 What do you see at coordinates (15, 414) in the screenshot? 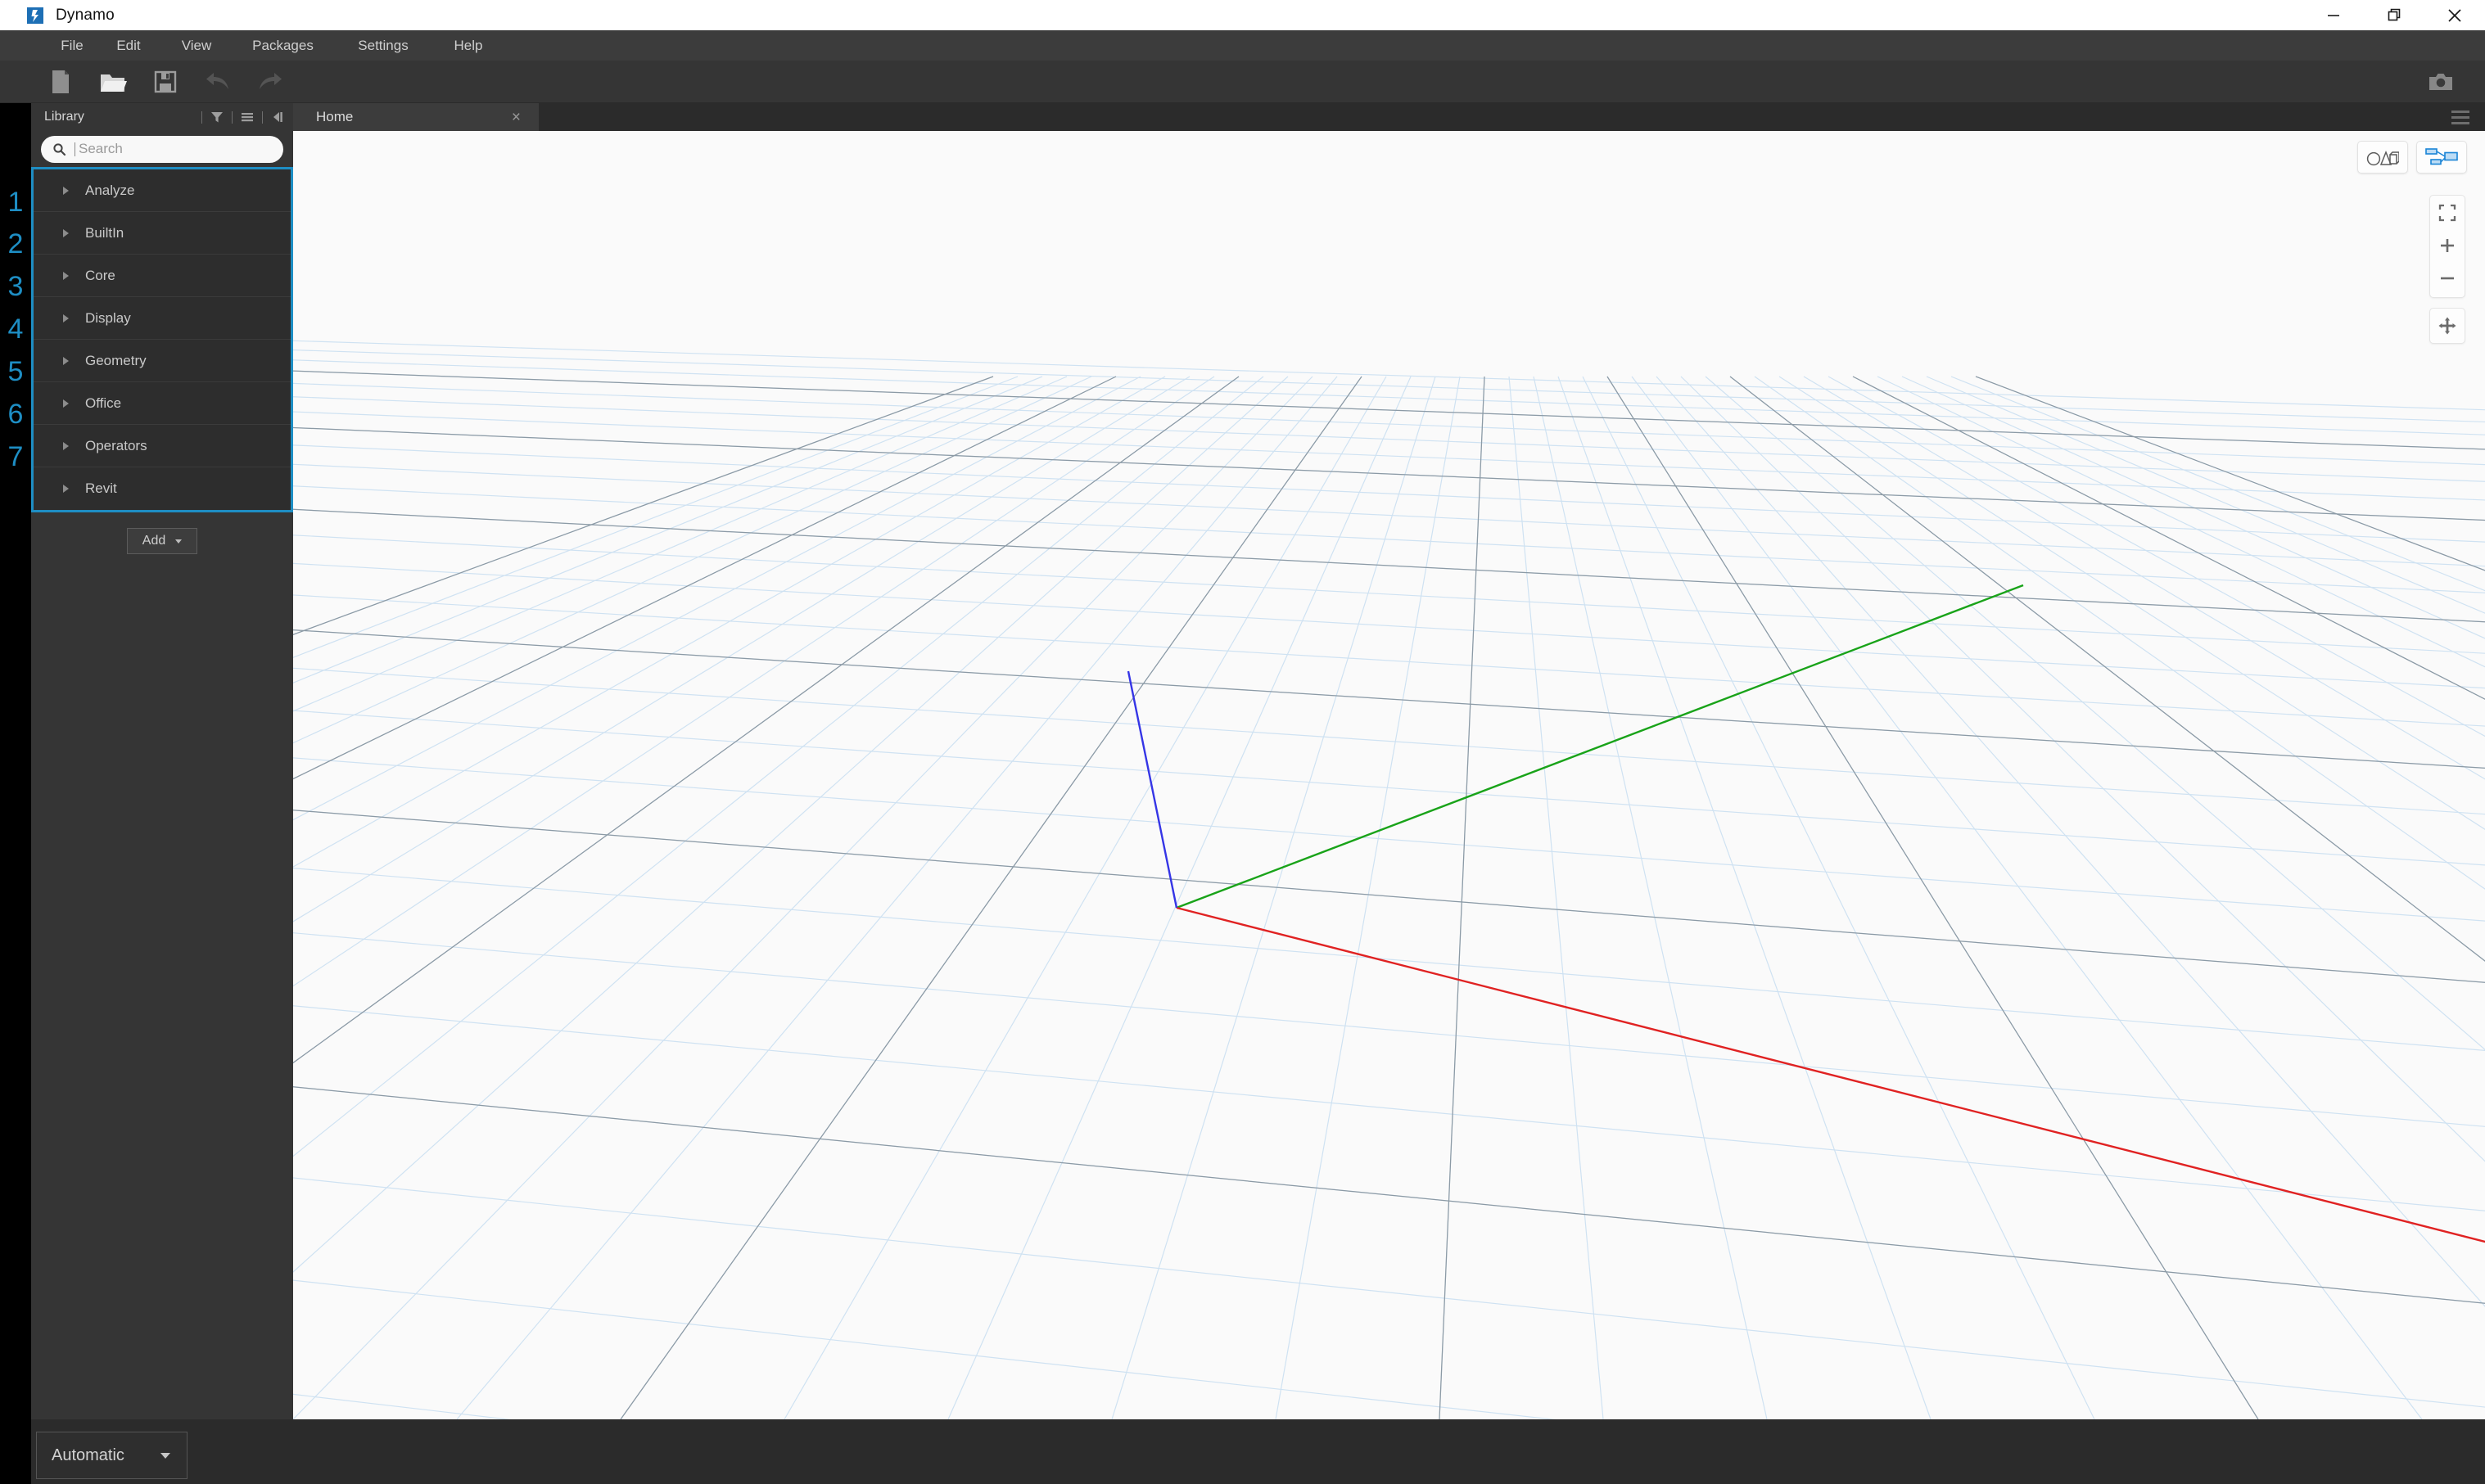
I see `annotation-number-6: 6` at bounding box center [15, 414].